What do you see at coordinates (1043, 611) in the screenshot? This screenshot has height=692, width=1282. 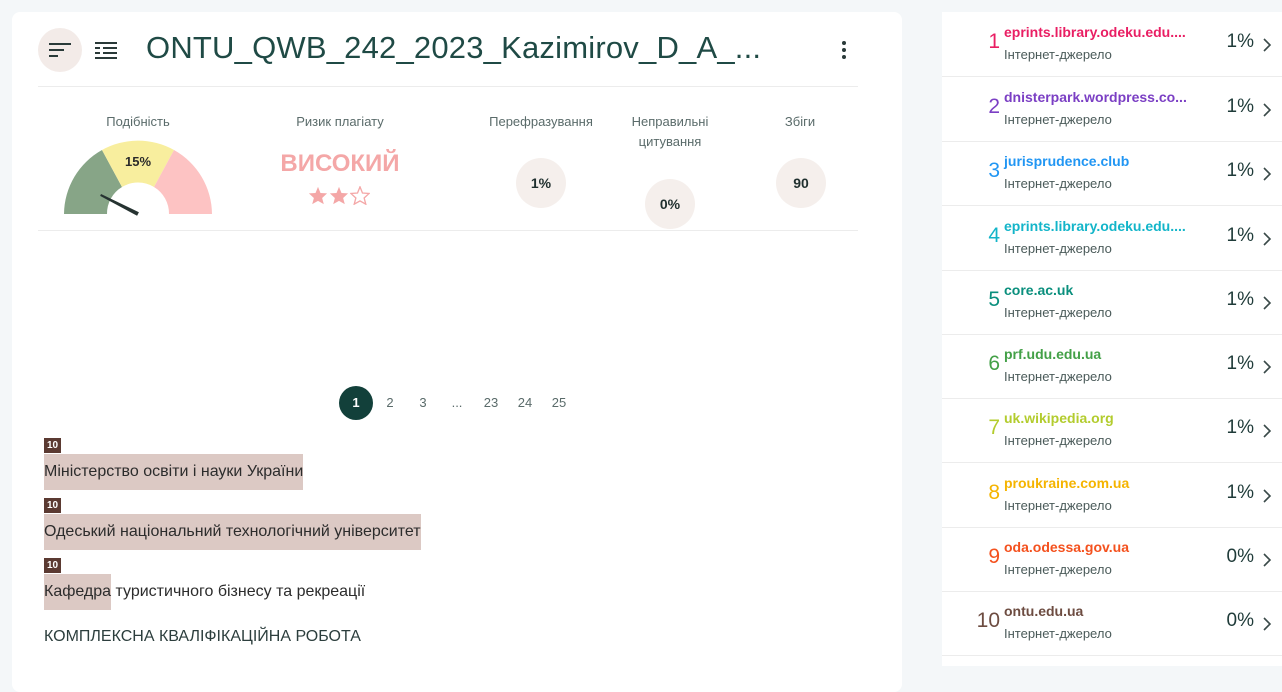 I see `source-name: ontu.edu.ua` at bounding box center [1043, 611].